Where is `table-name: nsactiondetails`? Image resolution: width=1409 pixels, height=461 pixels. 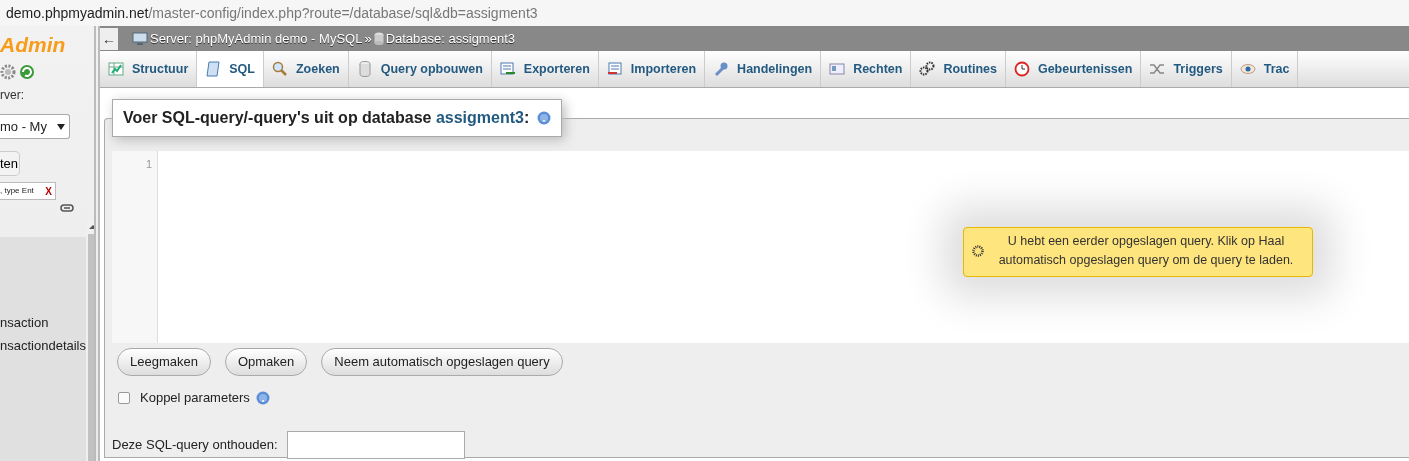
table-name: nsactiondetails is located at coordinates (43, 345).